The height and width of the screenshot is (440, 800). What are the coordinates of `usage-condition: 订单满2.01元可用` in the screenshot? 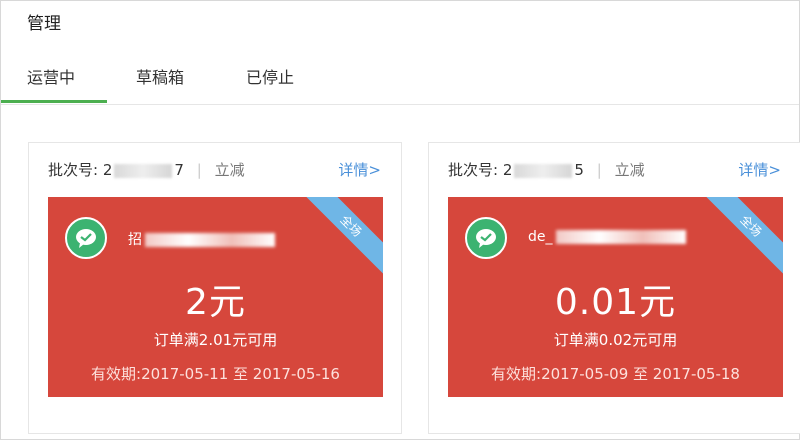 It's located at (215, 340).